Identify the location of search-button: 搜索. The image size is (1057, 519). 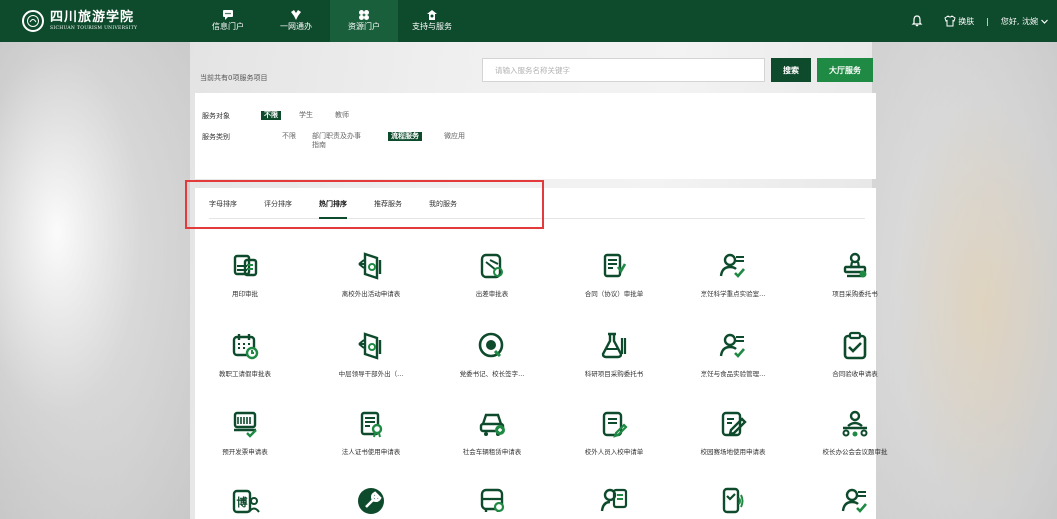
(791, 70).